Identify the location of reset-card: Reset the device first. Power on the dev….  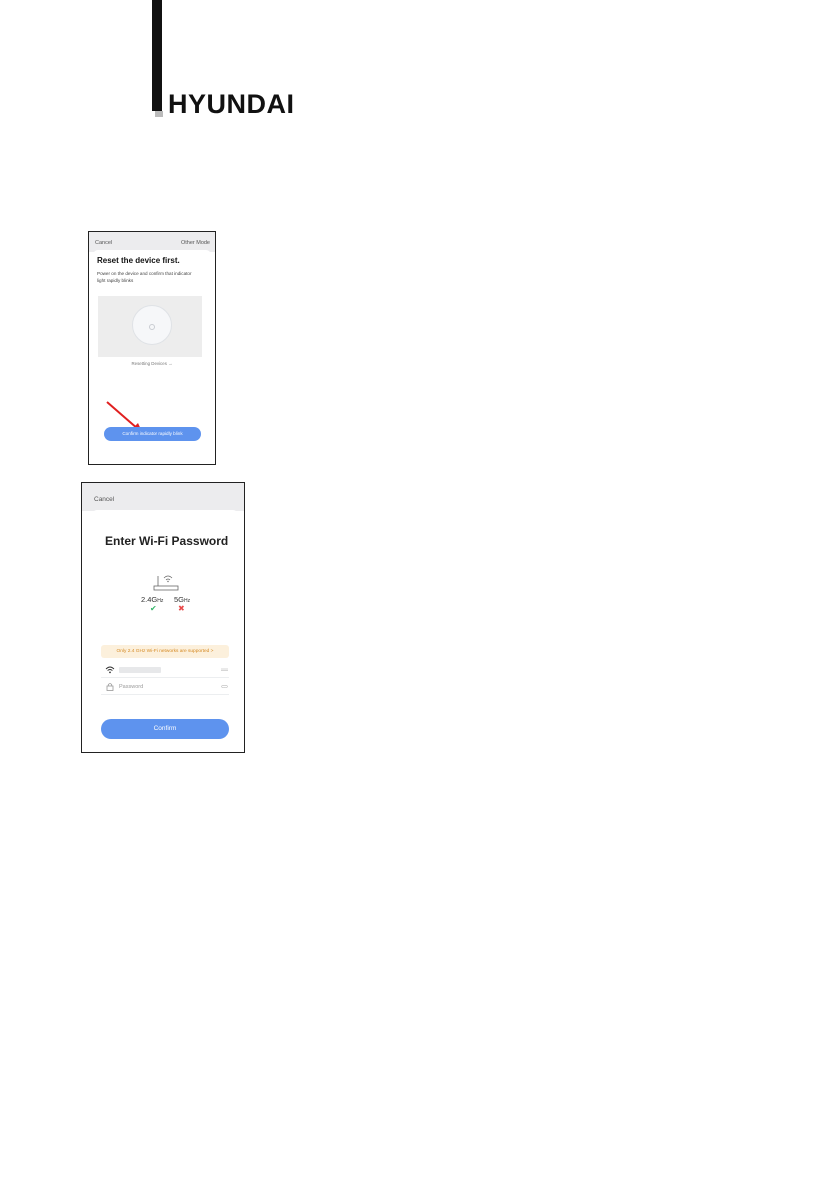
(152, 357).